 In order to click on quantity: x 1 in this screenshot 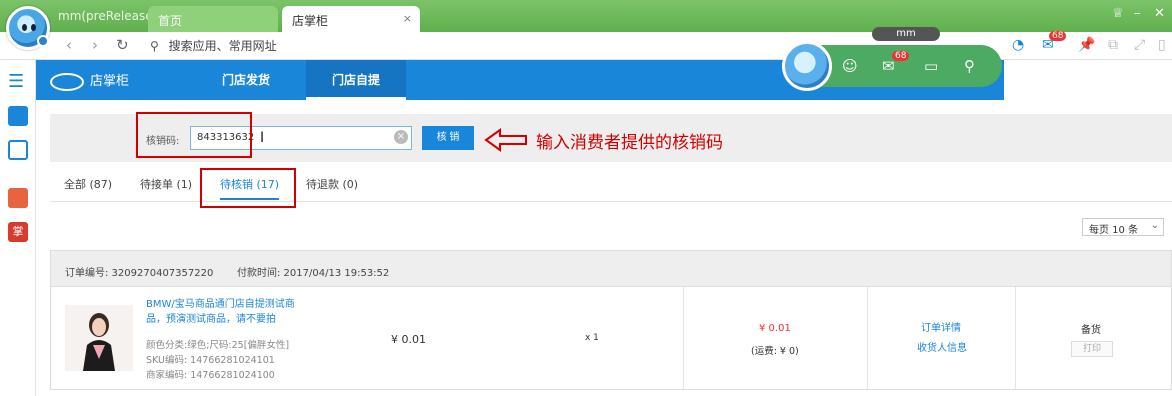, I will do `click(592, 338)`.